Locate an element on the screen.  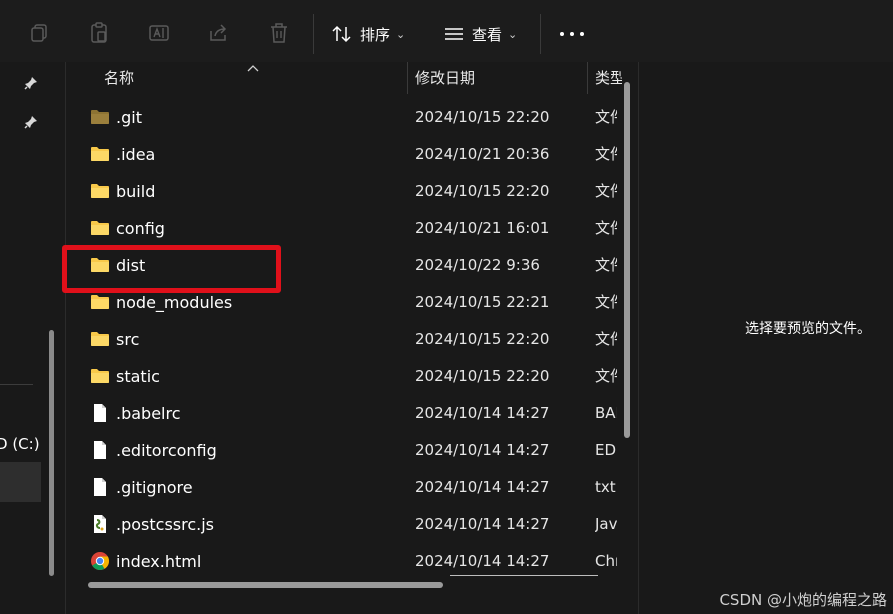
delete-icon is located at coordinates (279, 33).